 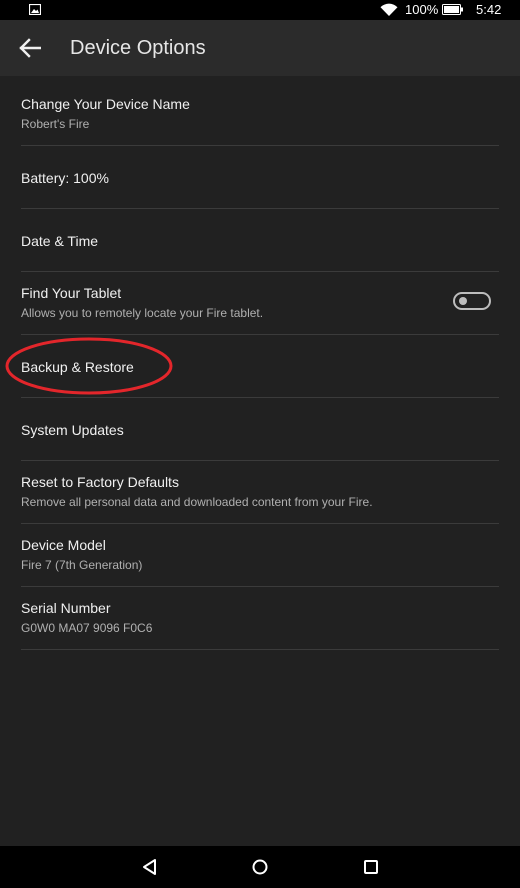 What do you see at coordinates (472, 301) in the screenshot?
I see `find-tablet-toggle` at bounding box center [472, 301].